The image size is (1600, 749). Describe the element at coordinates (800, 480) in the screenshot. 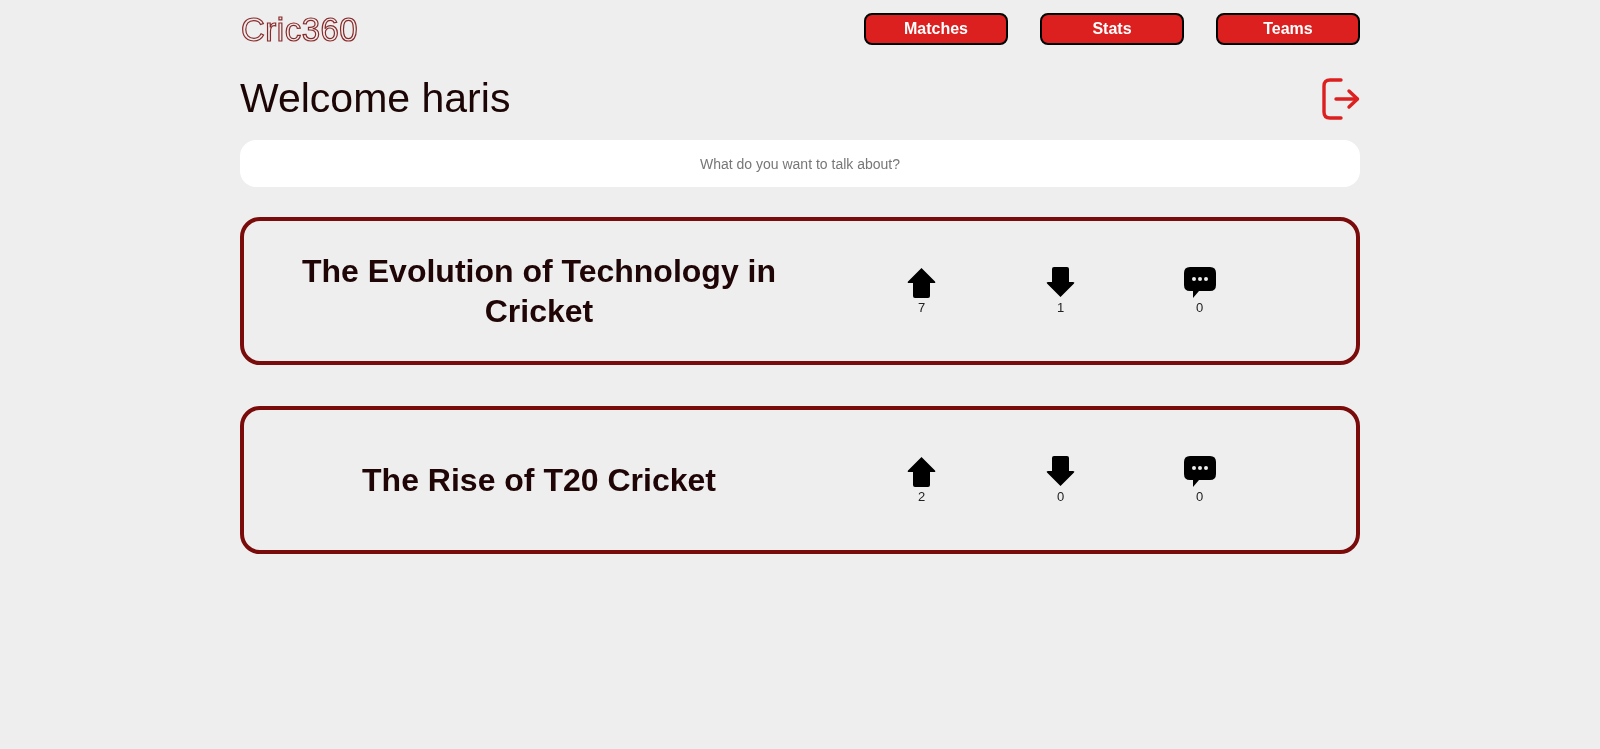

I see `post-card: The Rise of T20 Cricket 2 0 0` at that location.